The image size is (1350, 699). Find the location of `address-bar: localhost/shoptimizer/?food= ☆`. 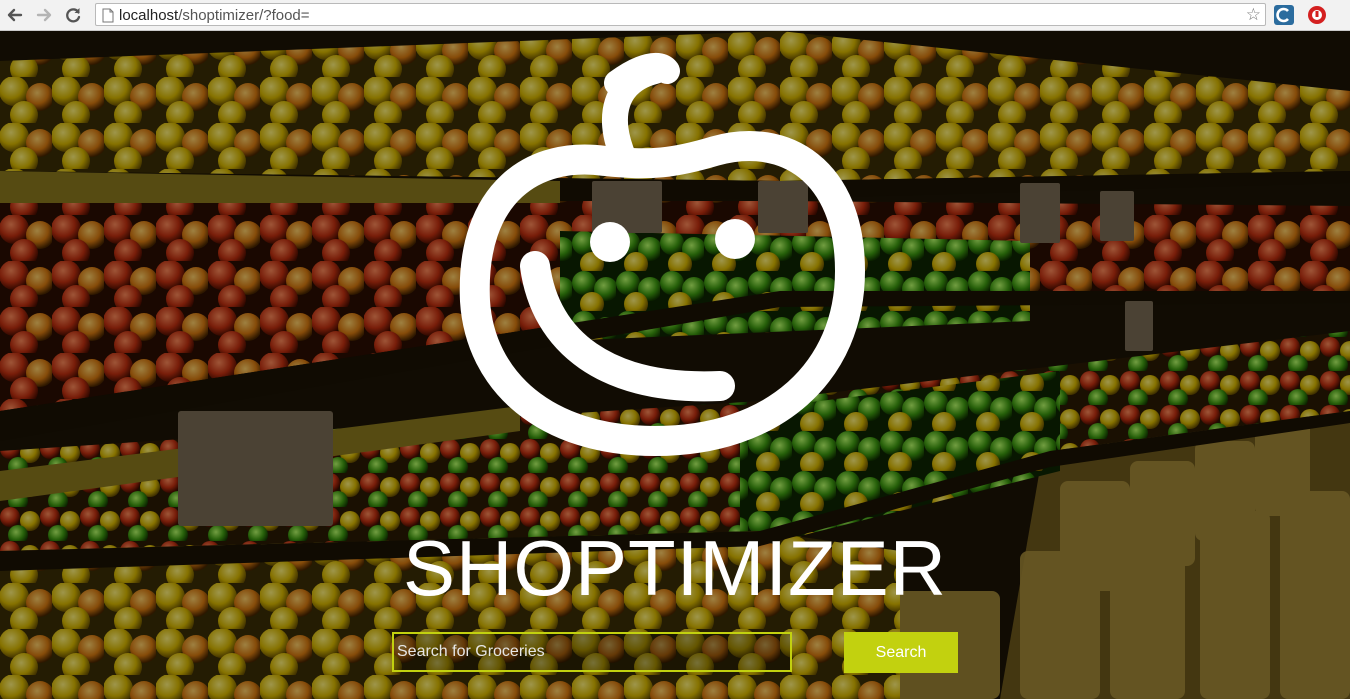

address-bar: localhost/shoptimizer/?food= ☆ is located at coordinates (680, 14).